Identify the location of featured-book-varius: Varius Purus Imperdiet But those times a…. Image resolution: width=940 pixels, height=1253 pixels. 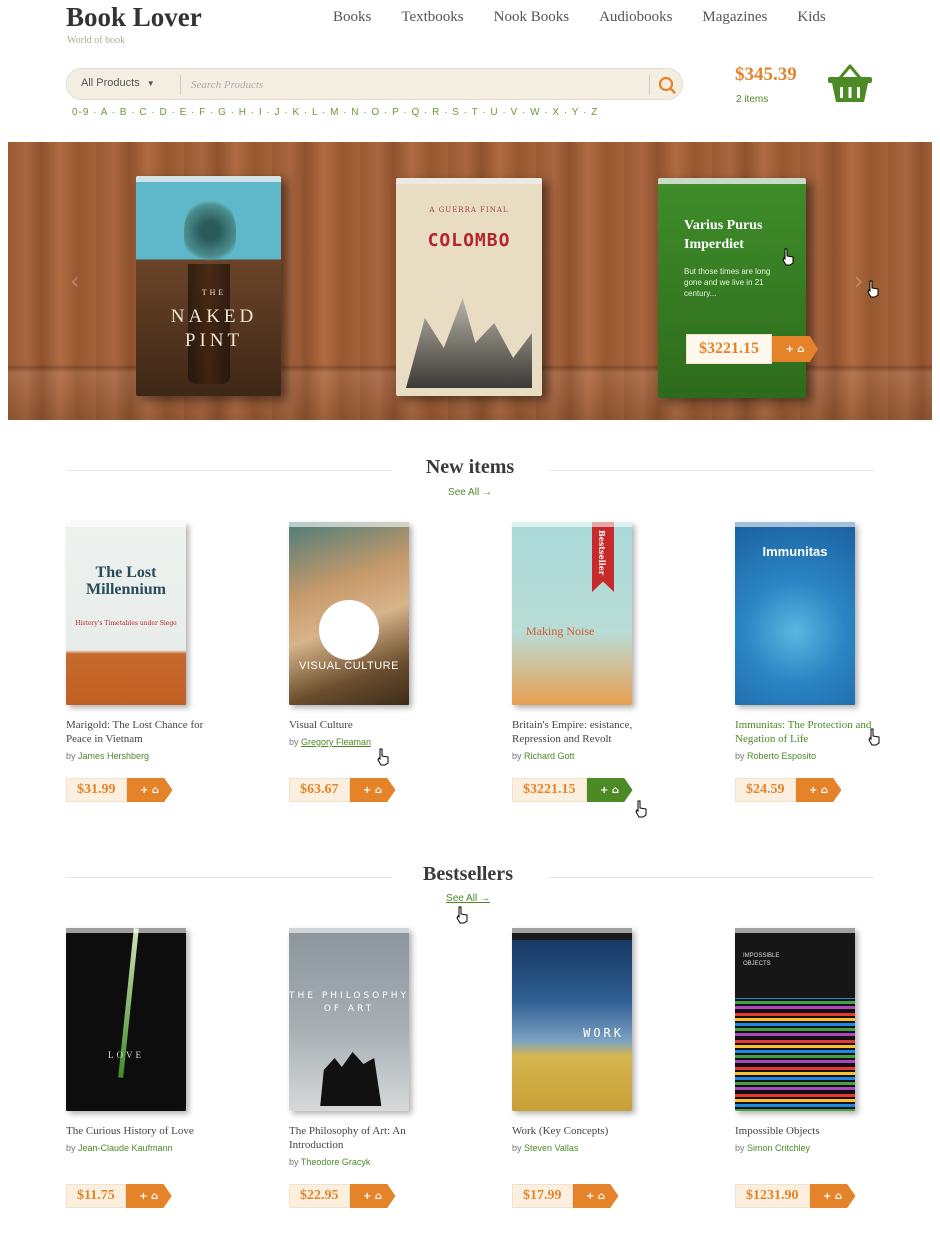
(732, 288).